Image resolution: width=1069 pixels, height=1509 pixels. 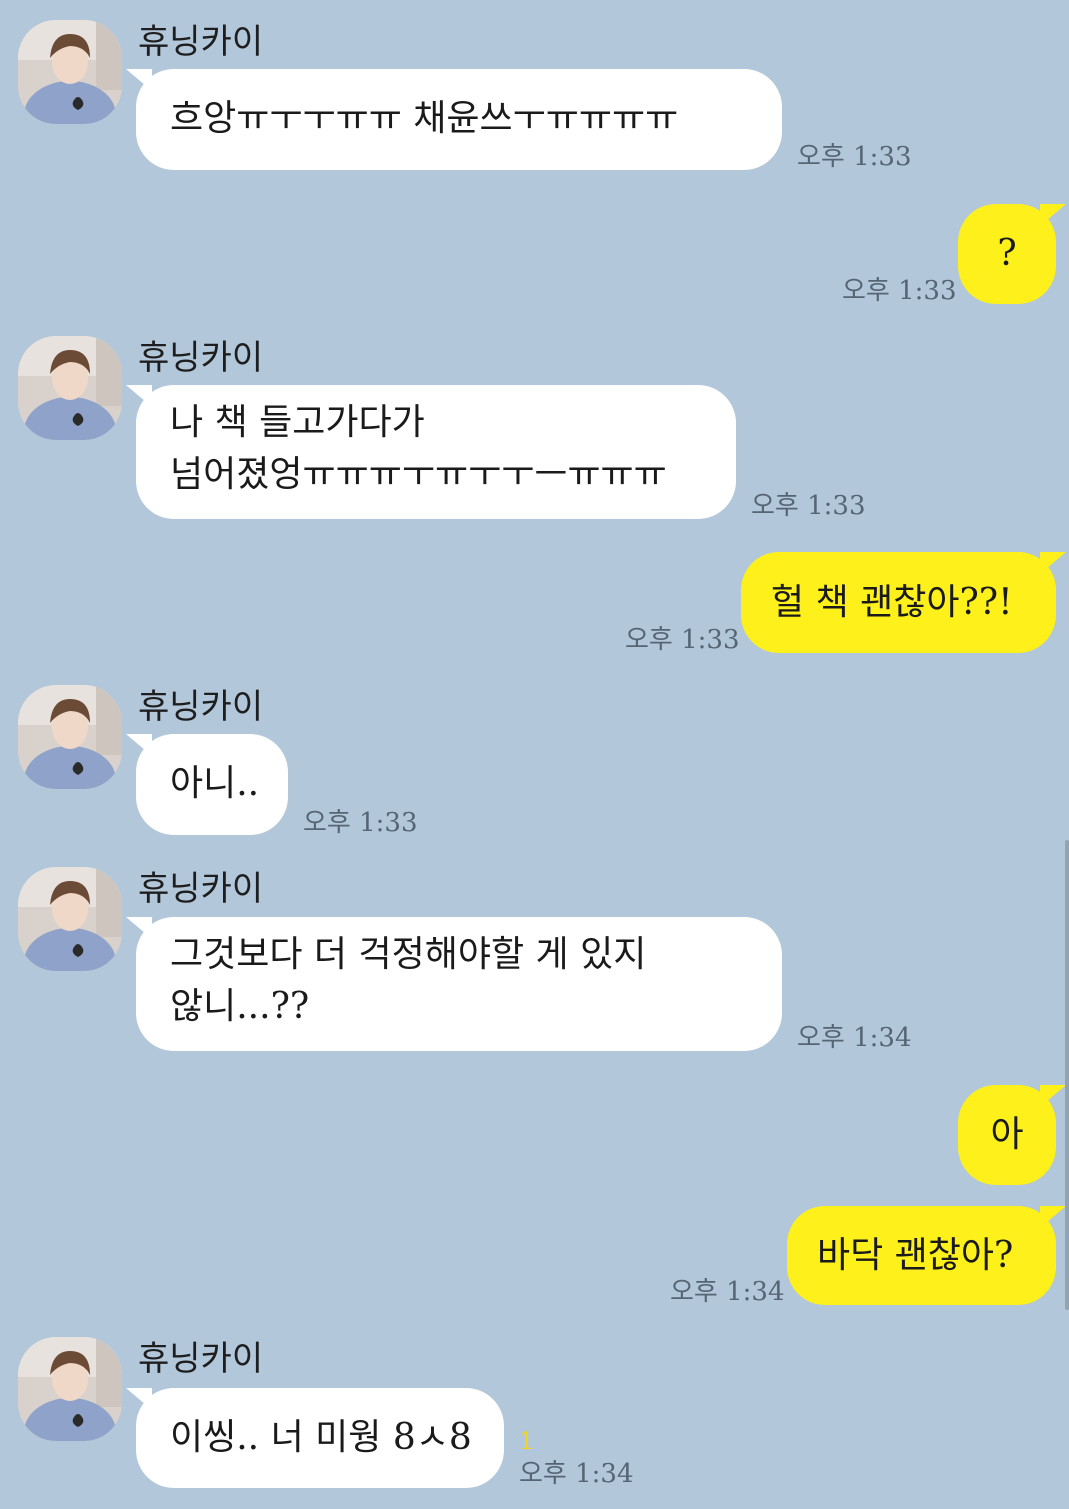 What do you see at coordinates (454, 984) in the screenshot?
I see `message-bubble: 그것보다 더 걱정해야할 게 있지 않니...??` at bounding box center [454, 984].